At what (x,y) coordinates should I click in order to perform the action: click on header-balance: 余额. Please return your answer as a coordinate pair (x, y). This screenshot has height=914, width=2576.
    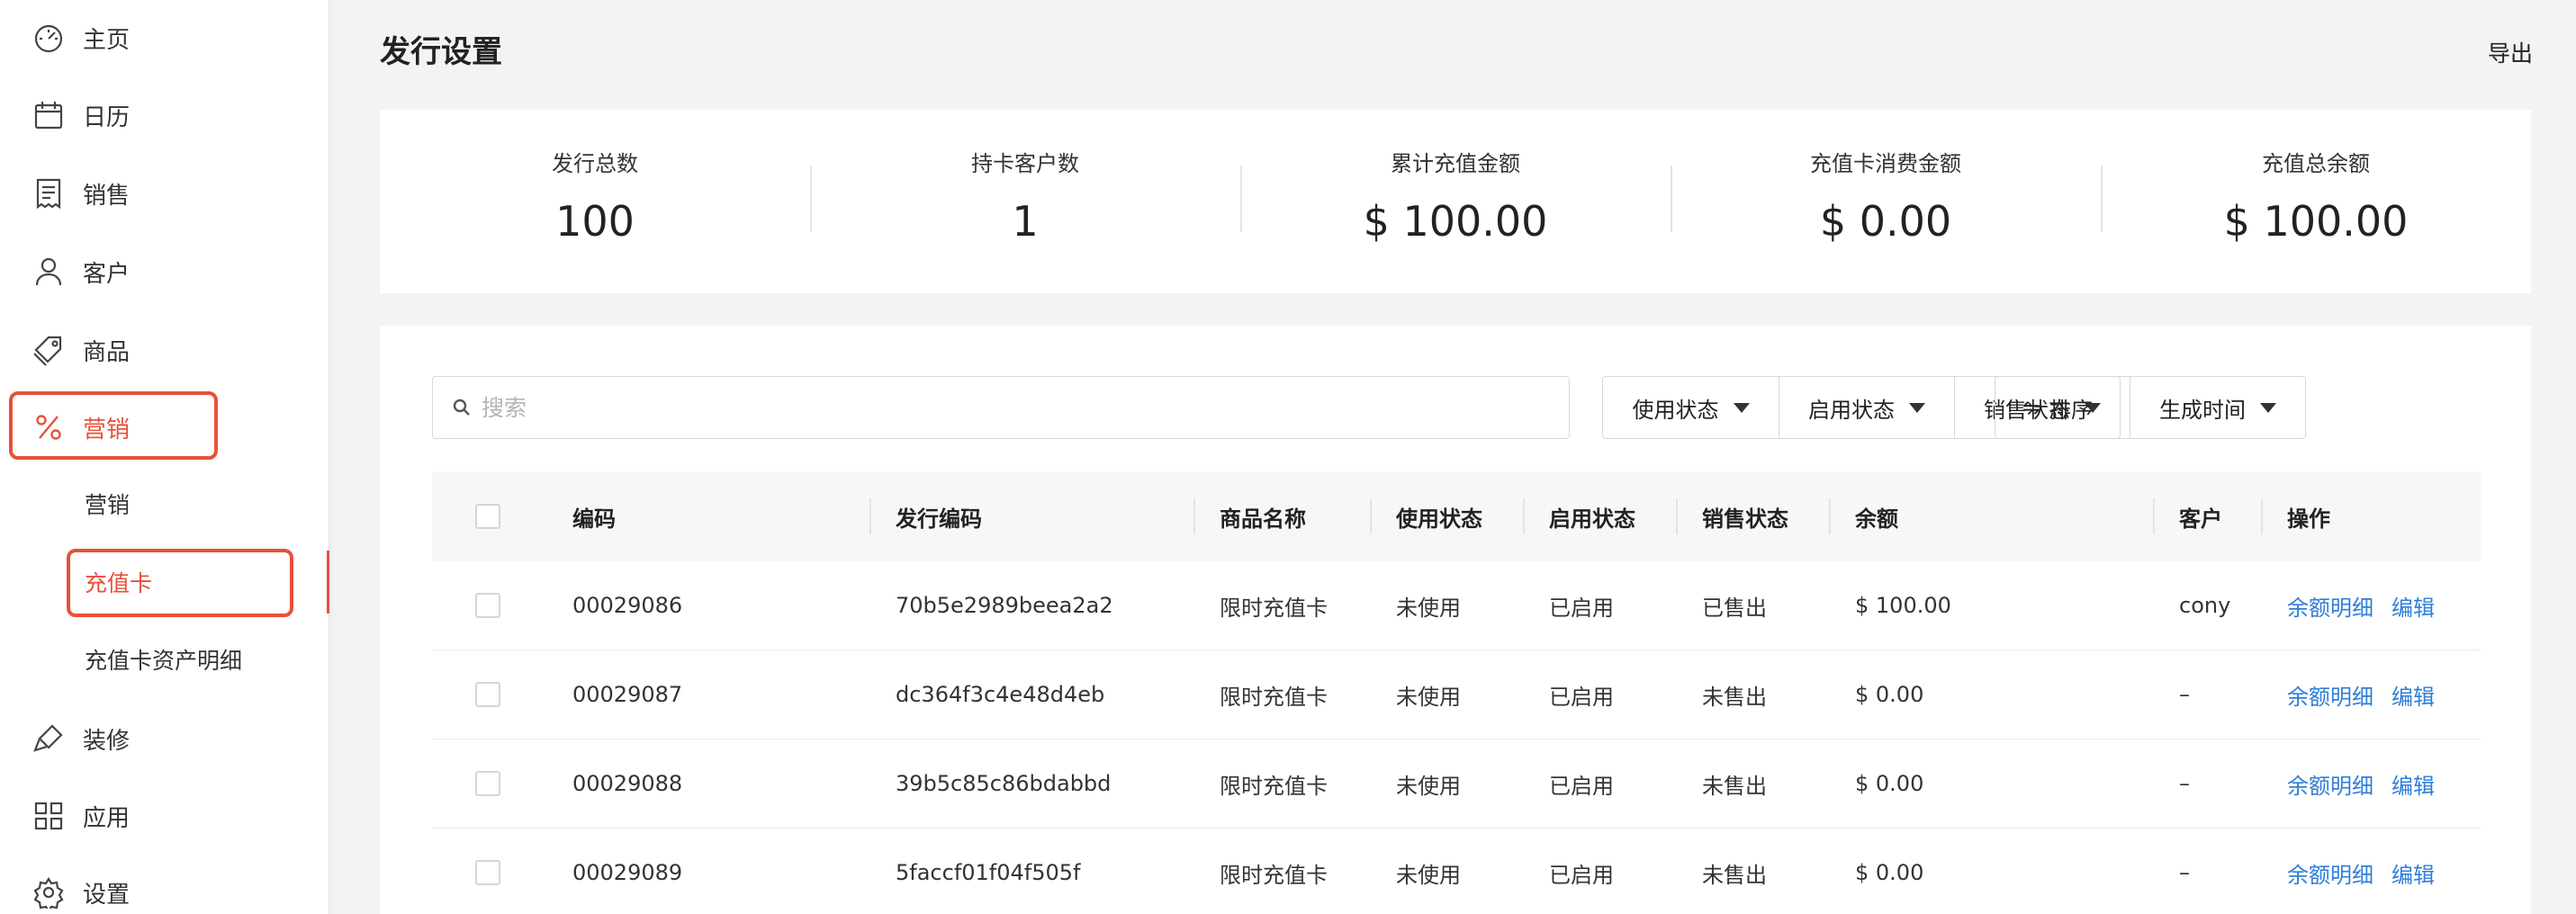
    Looking at the image, I should click on (1876, 519).